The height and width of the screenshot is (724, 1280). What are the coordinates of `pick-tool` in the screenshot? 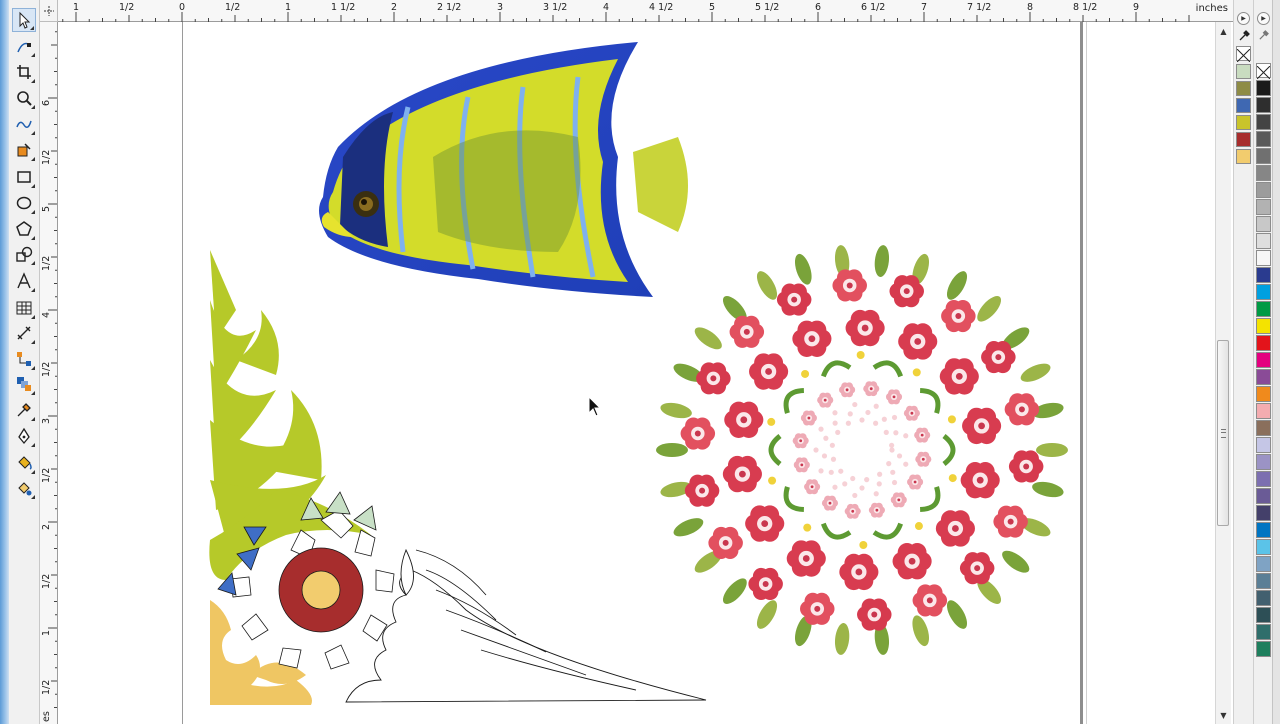 It's located at (24, 20).